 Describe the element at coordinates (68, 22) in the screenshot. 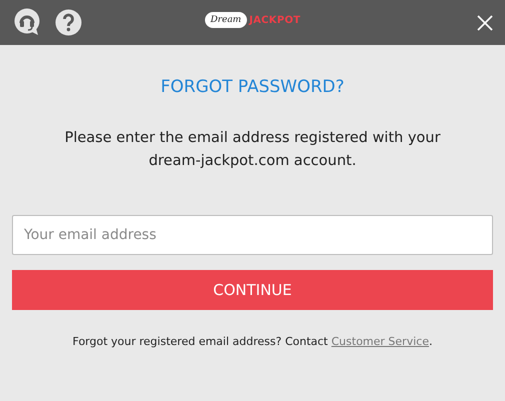

I see `help-icon` at that location.